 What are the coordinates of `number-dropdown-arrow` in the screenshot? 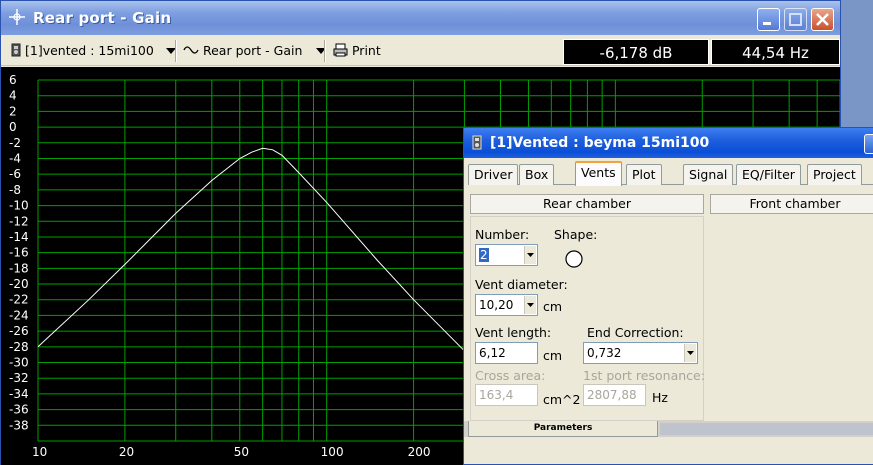 It's located at (530, 255).